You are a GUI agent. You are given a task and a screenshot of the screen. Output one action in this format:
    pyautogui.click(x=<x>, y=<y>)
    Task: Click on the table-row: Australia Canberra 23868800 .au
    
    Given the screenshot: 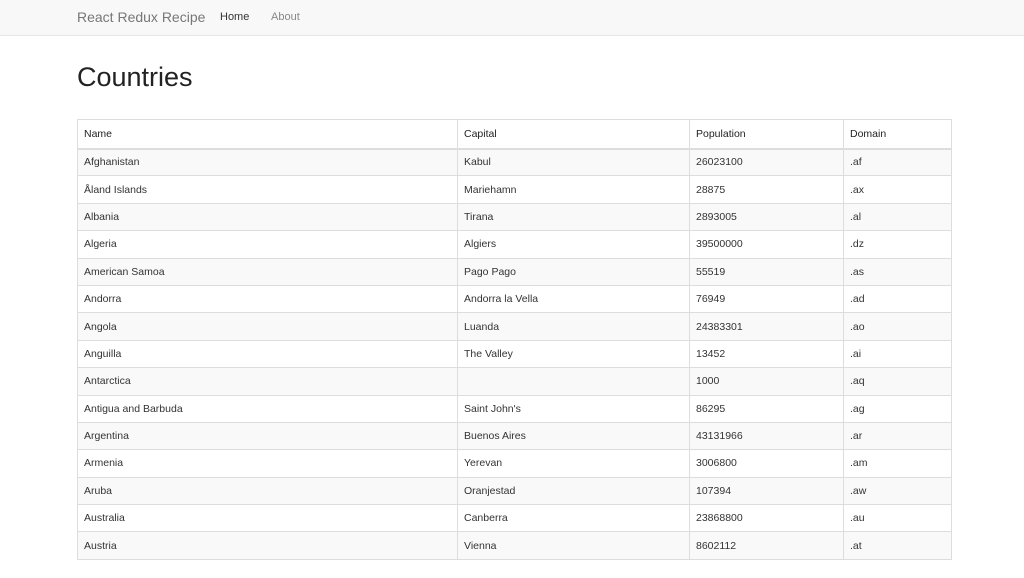 What is the action you would take?
    pyautogui.click(x=514, y=518)
    